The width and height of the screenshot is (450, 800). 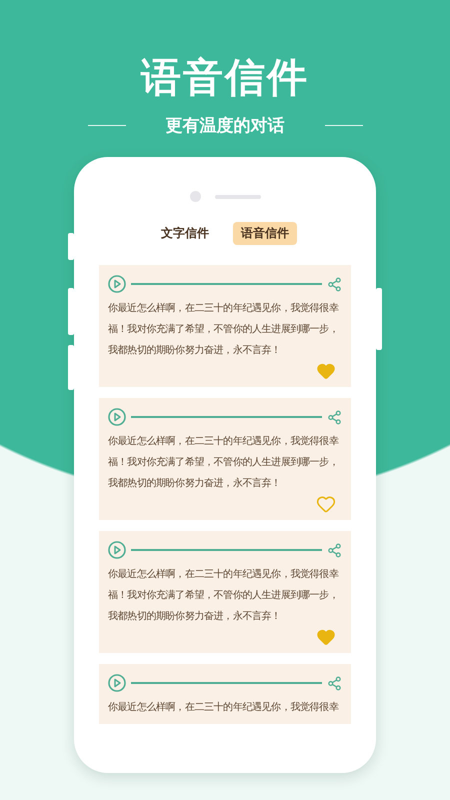 I want to click on page-subtitle: 更有温度的对话, so click(x=225, y=126).